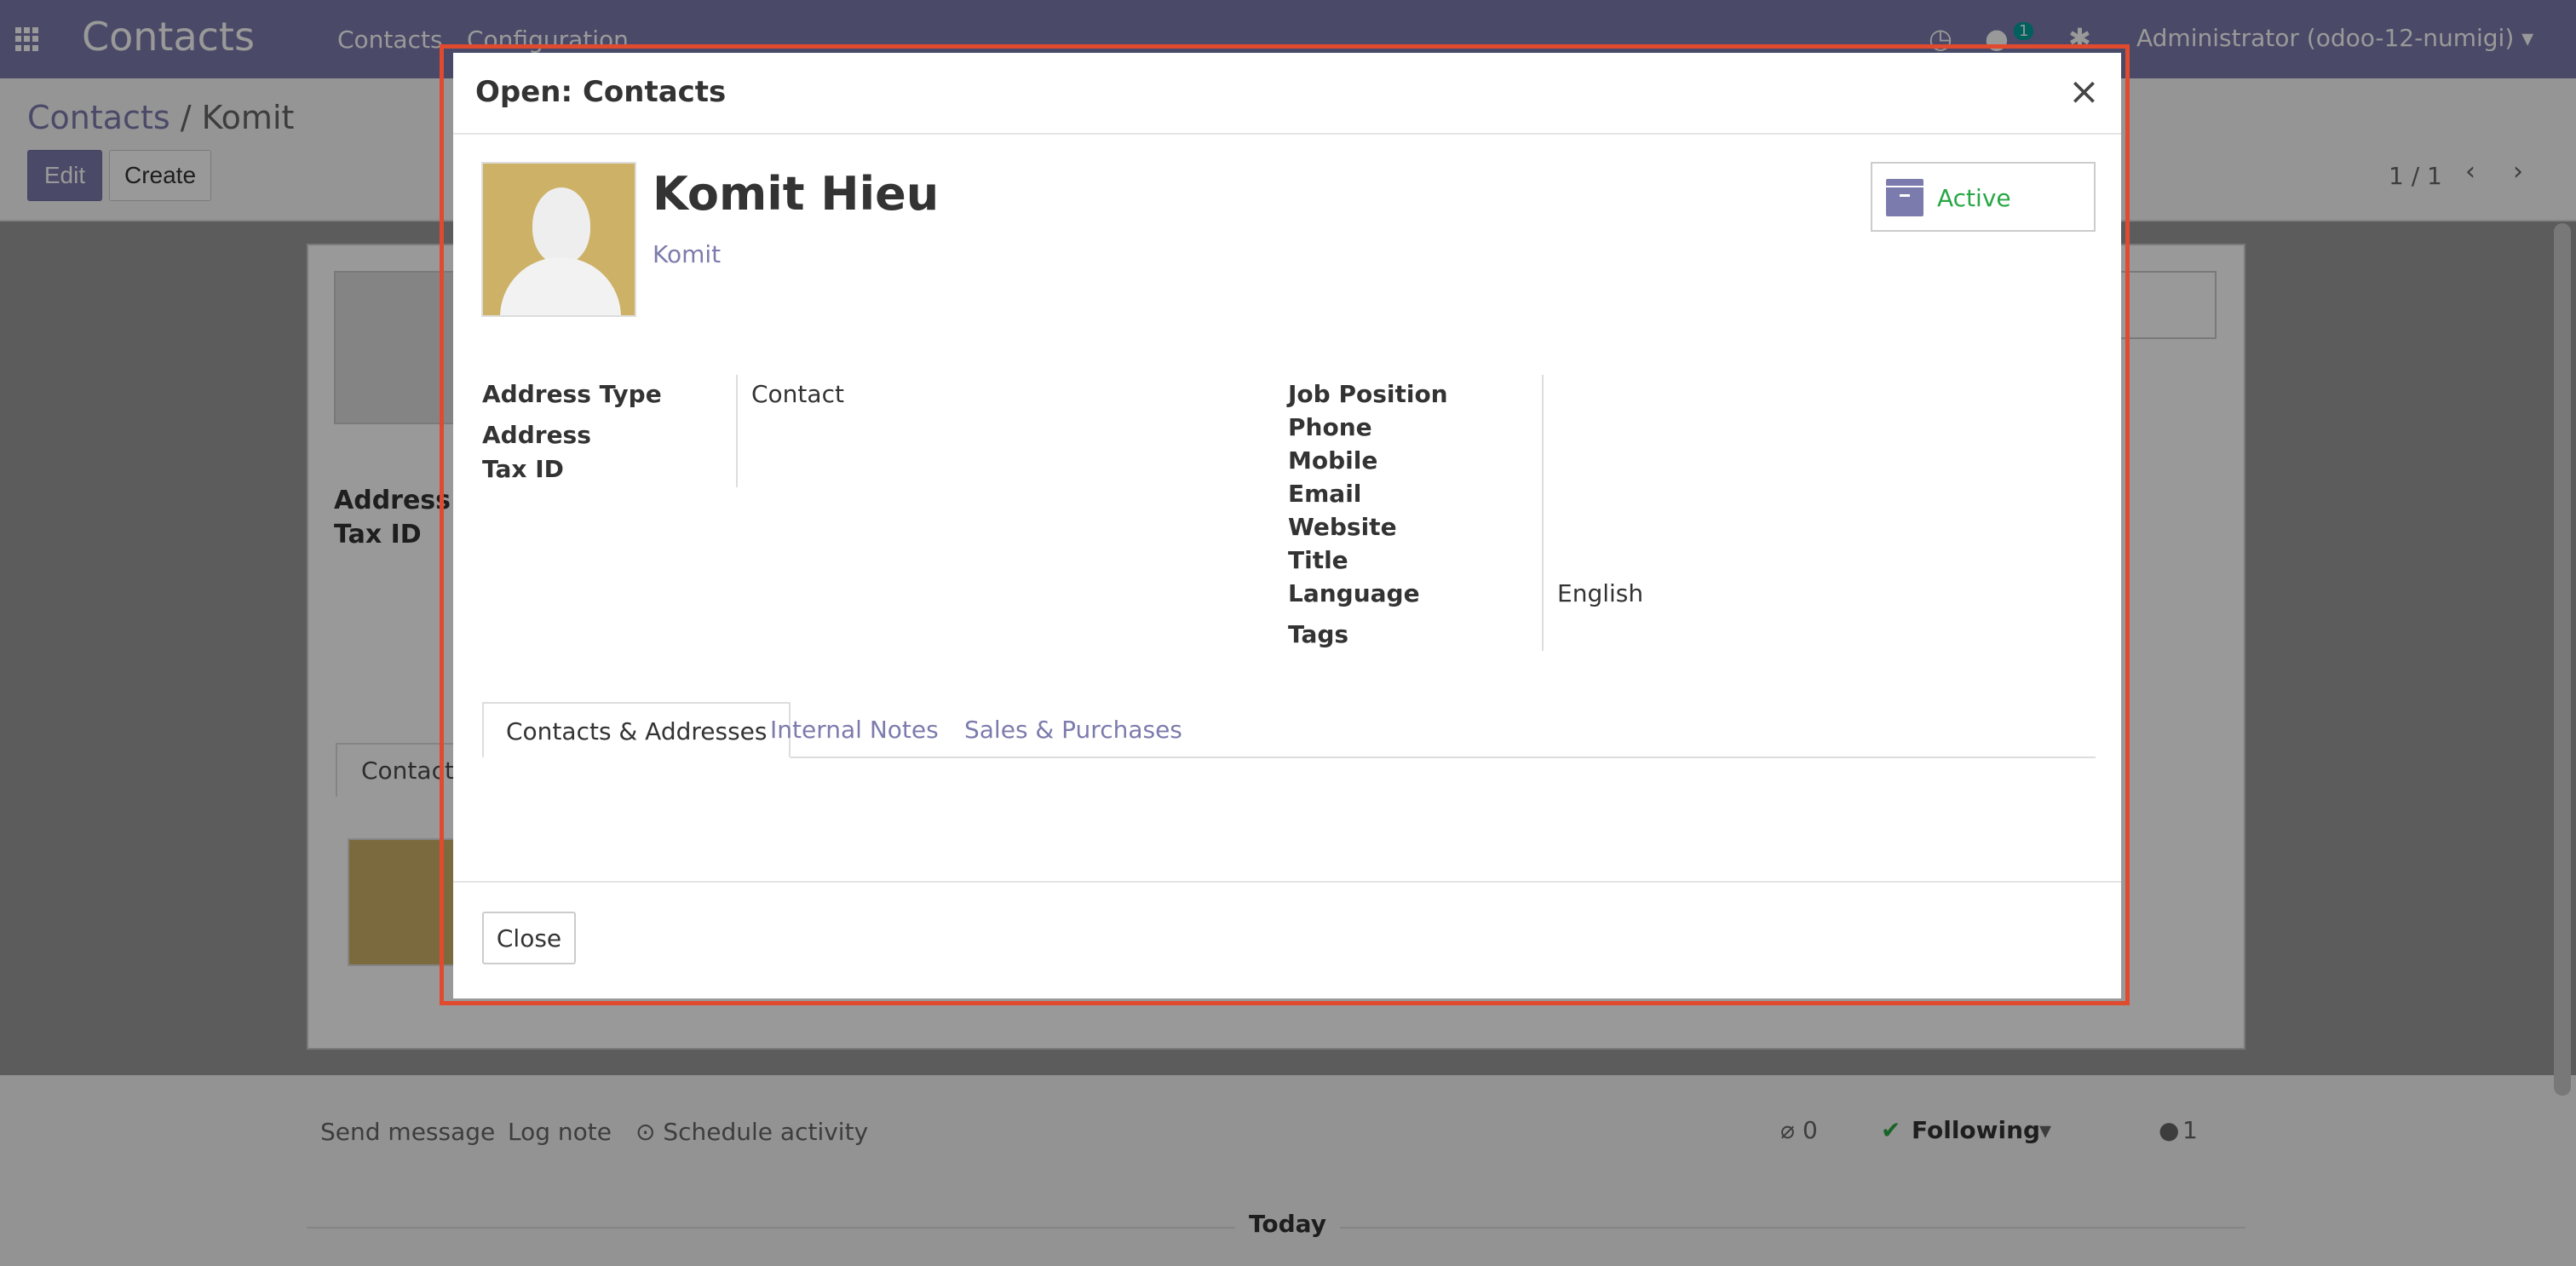 This screenshot has height=1266, width=2576. What do you see at coordinates (523, 469) in the screenshot?
I see `field-label-tax-id: Tax ID` at bounding box center [523, 469].